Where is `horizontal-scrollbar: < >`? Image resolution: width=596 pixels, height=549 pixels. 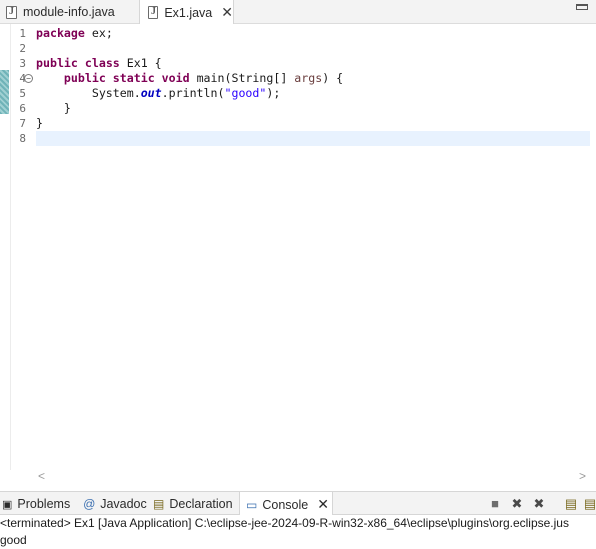
horizontal-scrollbar: < > is located at coordinates (313, 476).